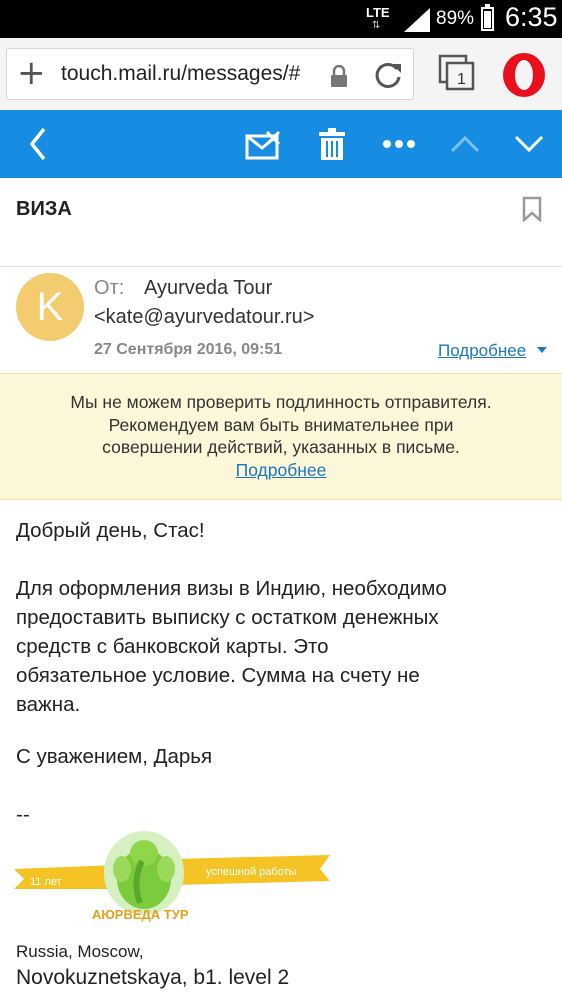  Describe the element at coordinates (44, 209) in the screenshot. I see `message-subject: ВИЗА` at that location.